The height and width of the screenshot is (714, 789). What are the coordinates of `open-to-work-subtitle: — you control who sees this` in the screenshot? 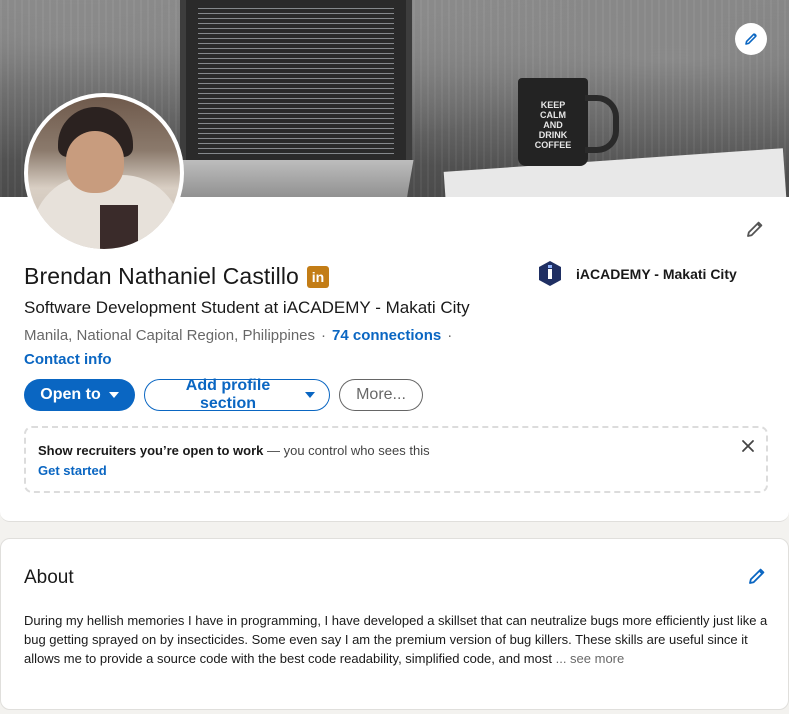 It's located at (346, 450).